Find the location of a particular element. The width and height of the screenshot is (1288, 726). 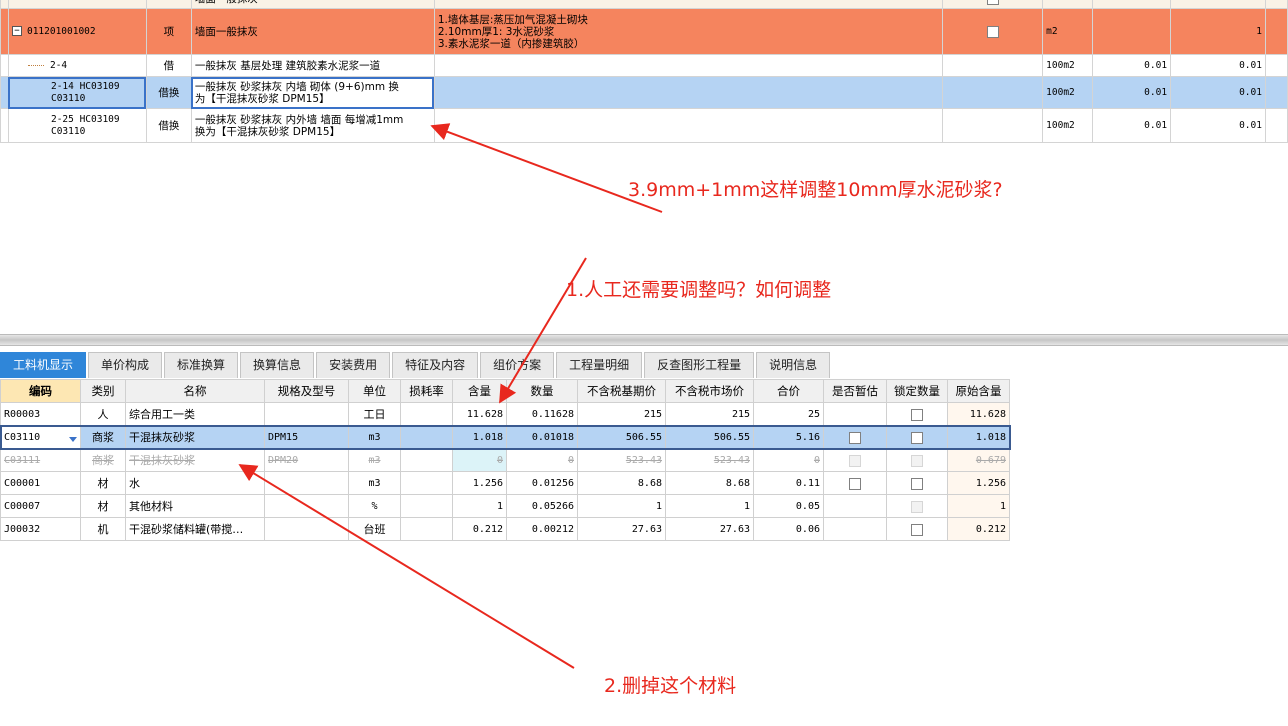

resource-content: 1.256 is located at coordinates (479, 483).